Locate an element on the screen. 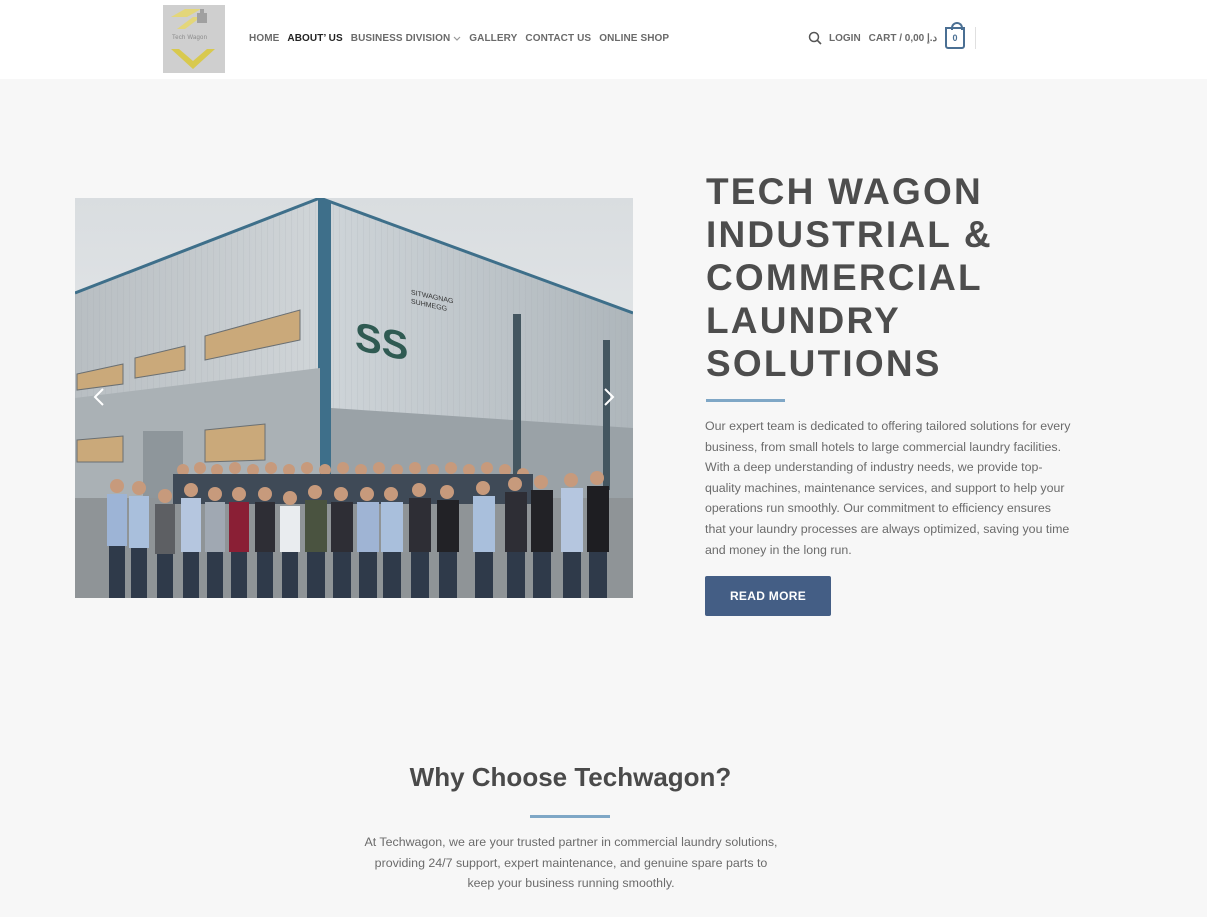  title-underline is located at coordinates (745, 400).